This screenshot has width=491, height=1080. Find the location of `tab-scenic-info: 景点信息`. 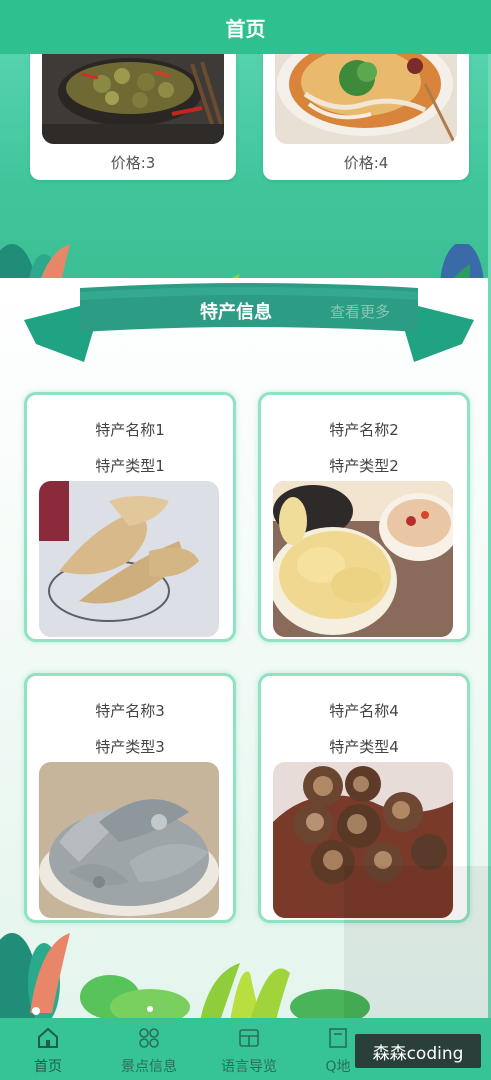

tab-scenic-info: 景点信息 is located at coordinates (149, 1049).